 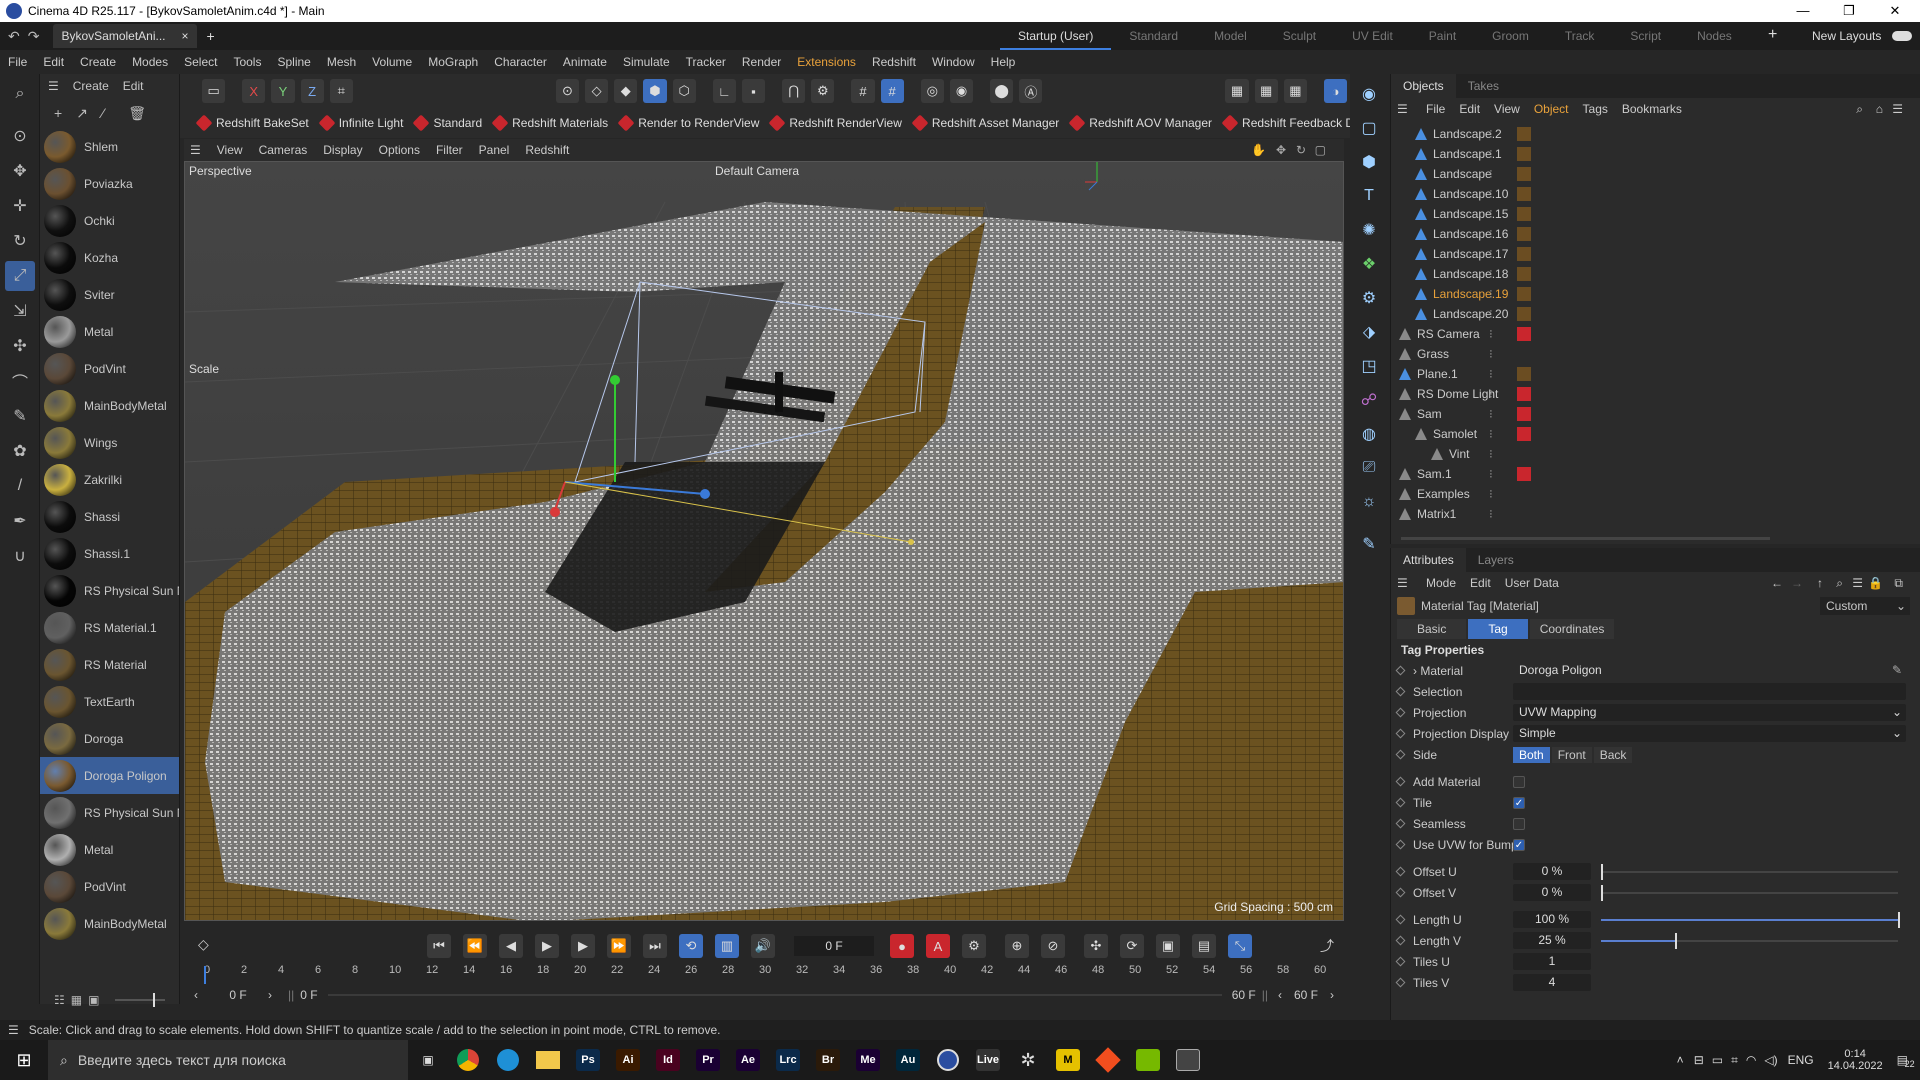 I want to click on range-end-field: 60 F, so click(x=1306, y=995).